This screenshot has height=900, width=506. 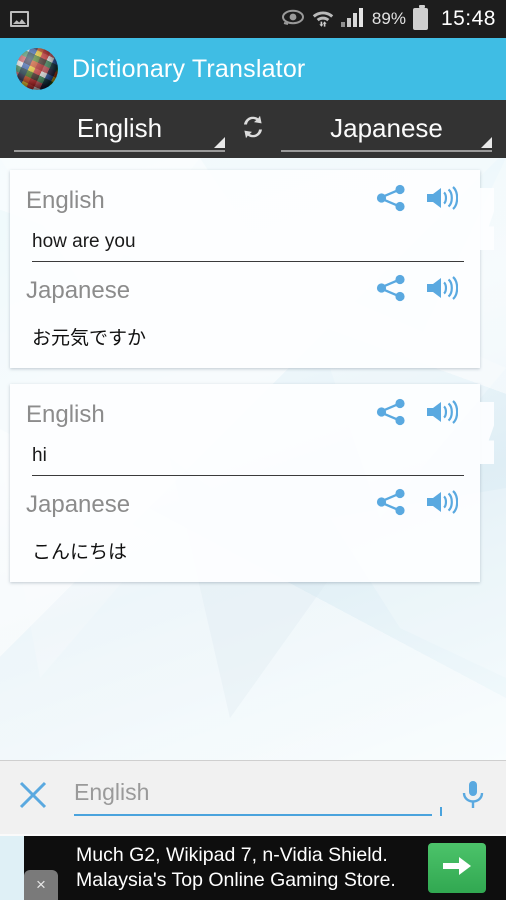 I want to click on swap-languages-button, so click(x=253, y=129).